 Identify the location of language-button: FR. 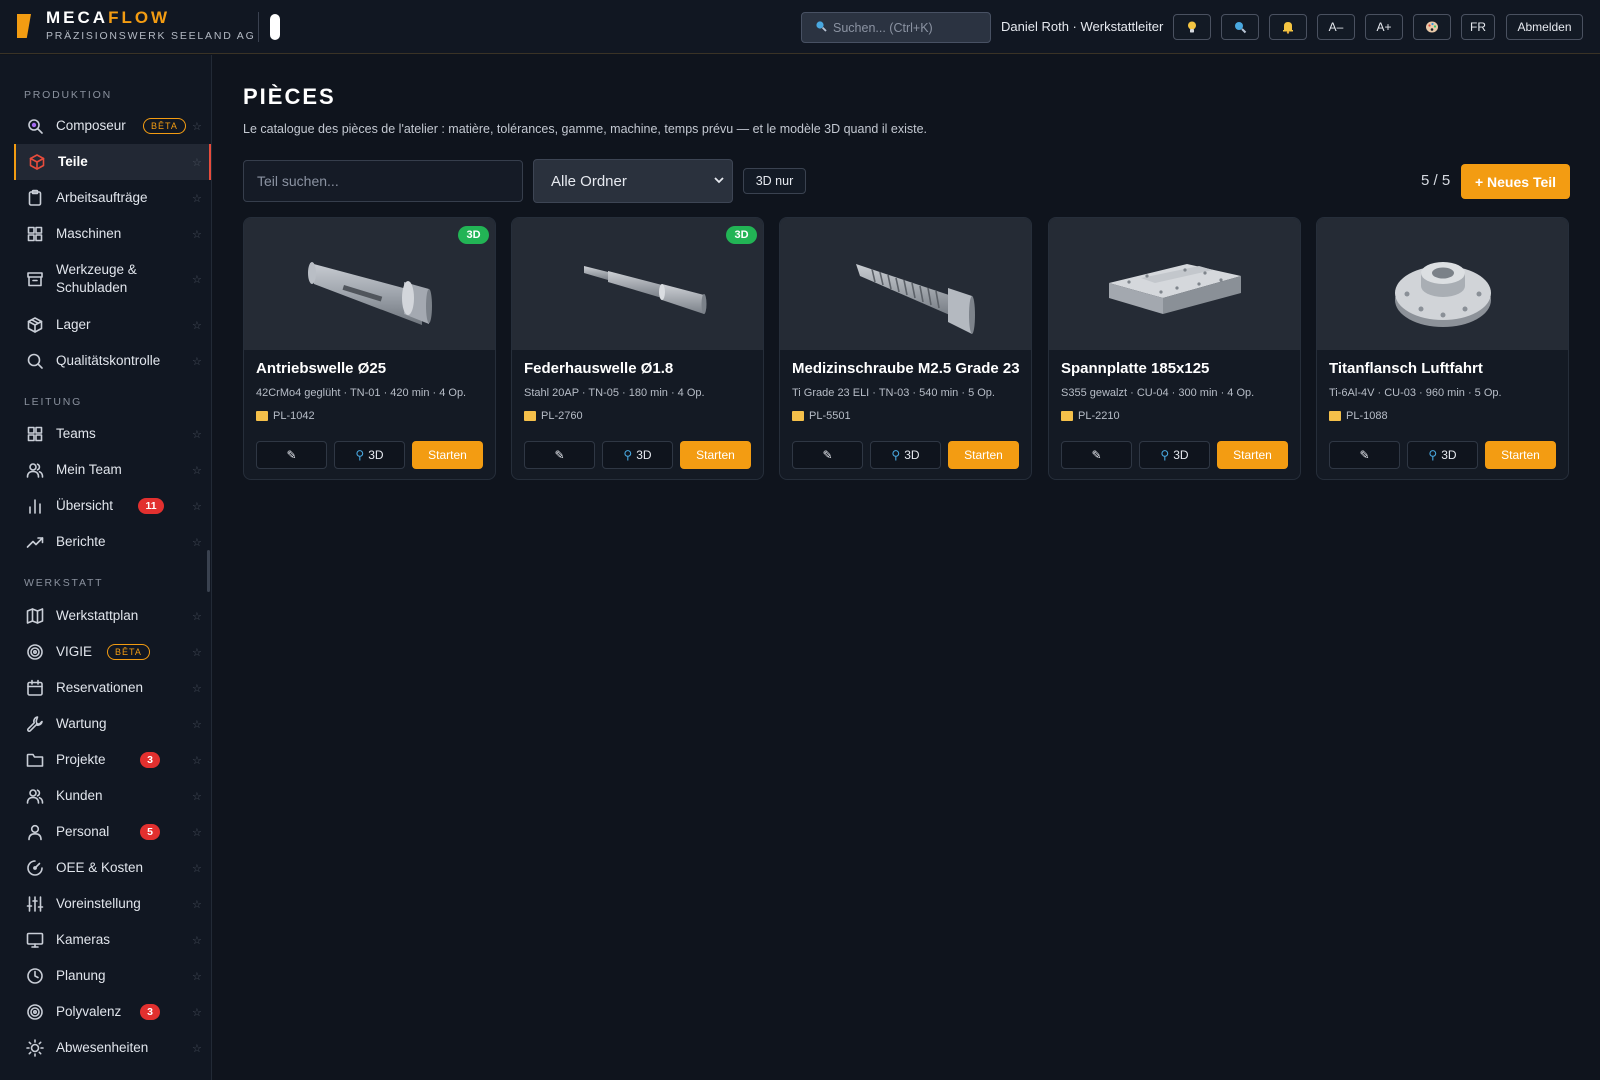
(1478, 27).